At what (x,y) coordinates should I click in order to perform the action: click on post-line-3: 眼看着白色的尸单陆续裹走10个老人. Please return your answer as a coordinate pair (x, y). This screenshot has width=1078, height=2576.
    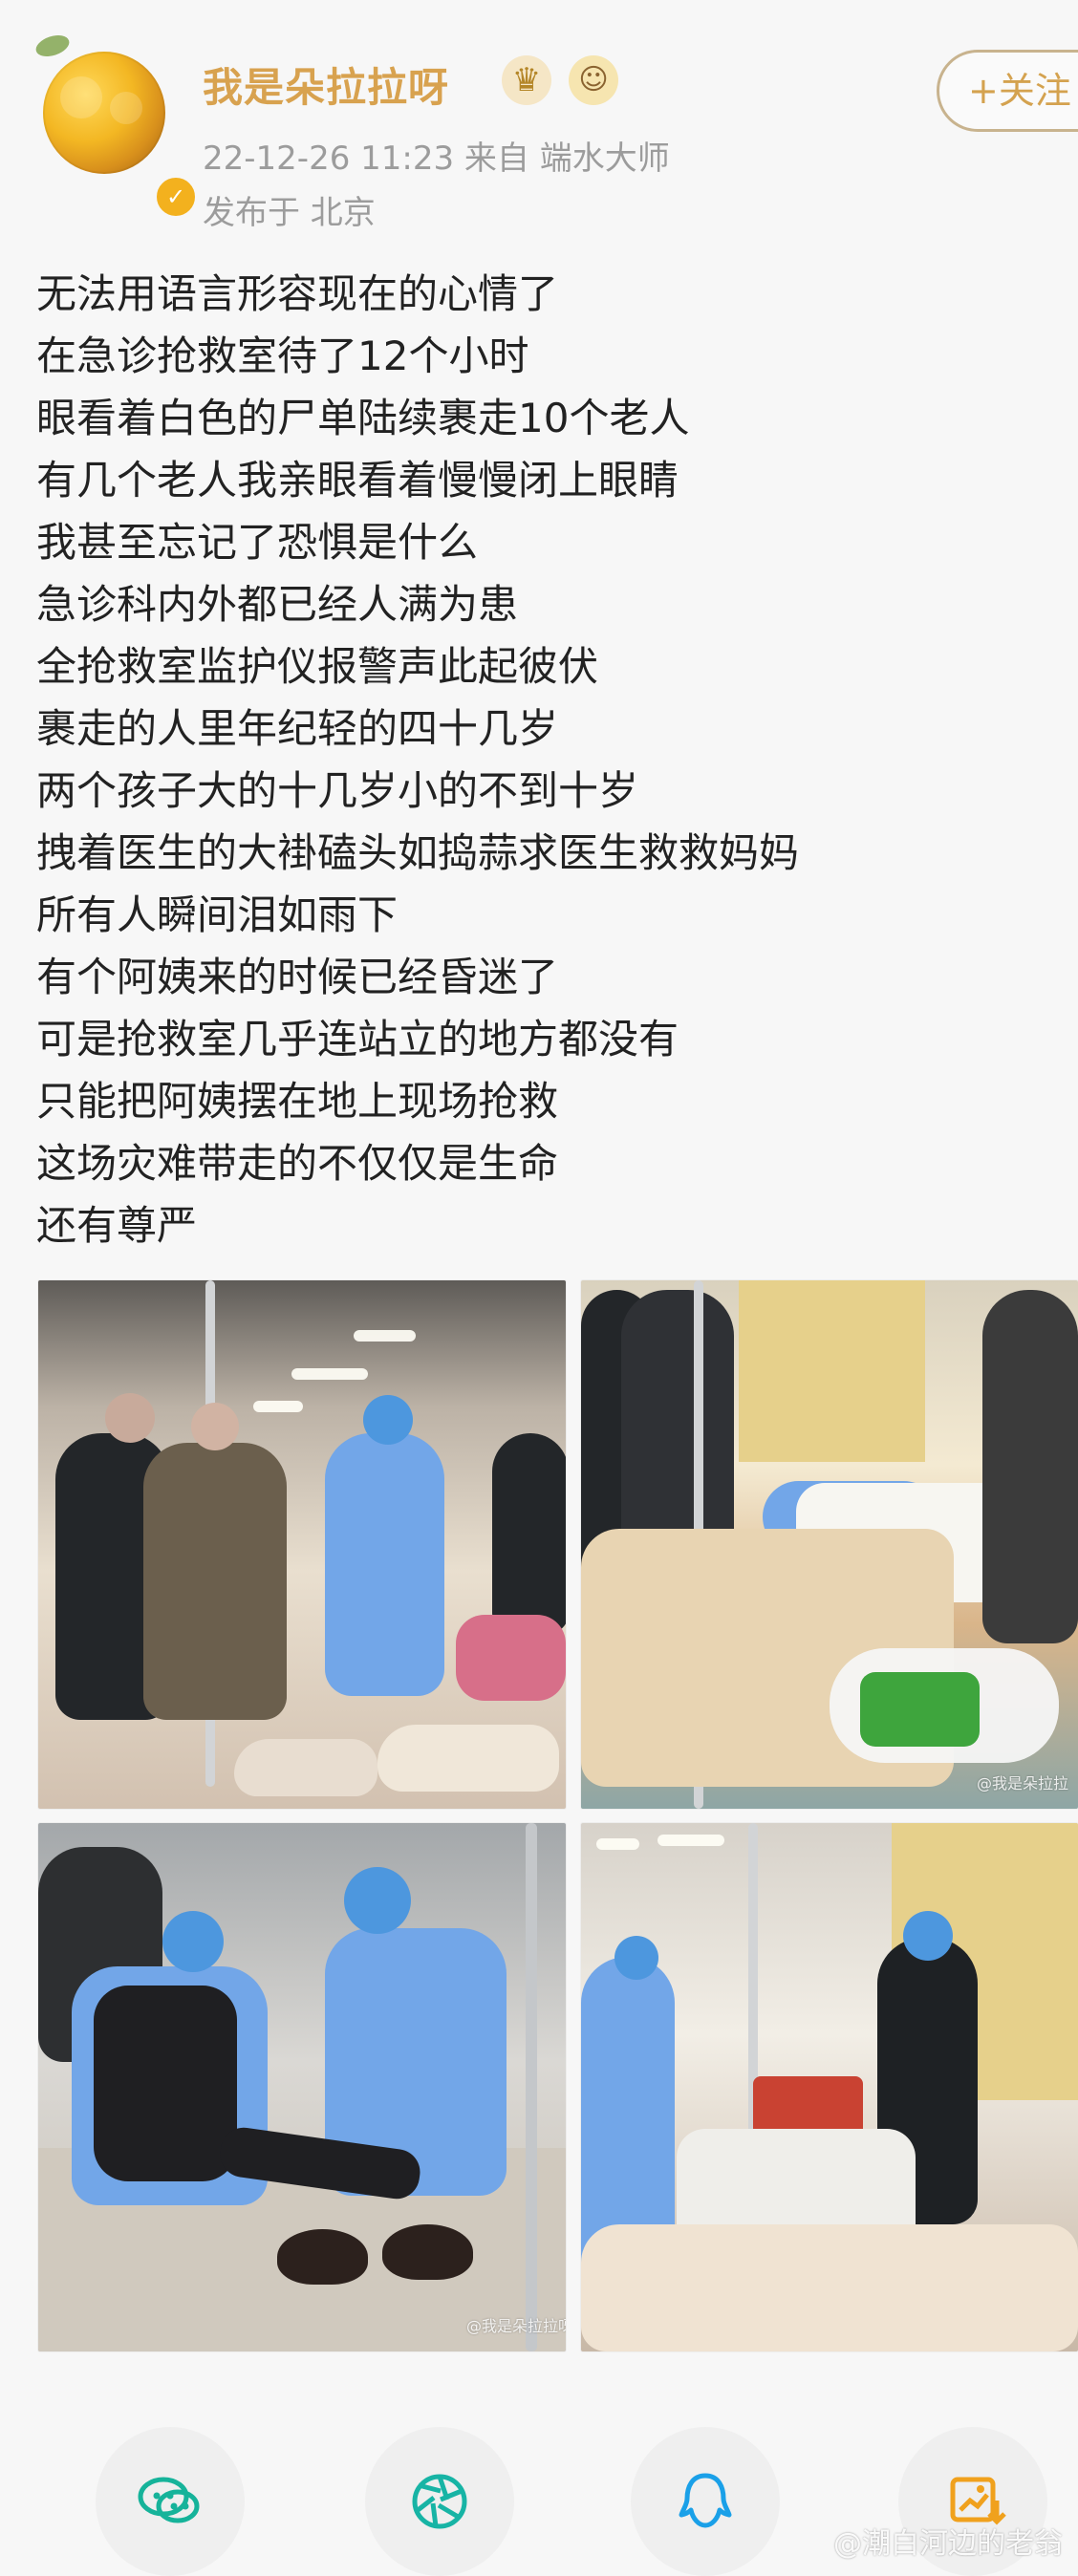
    Looking at the image, I should click on (363, 418).